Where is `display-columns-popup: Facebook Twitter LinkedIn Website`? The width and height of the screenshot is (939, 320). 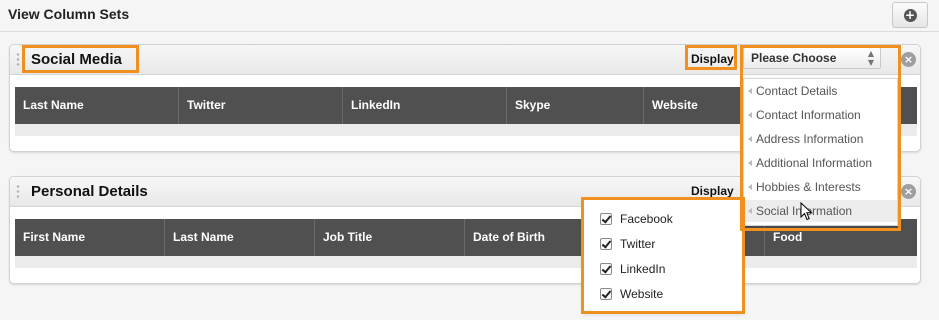 display-columns-popup: Facebook Twitter LinkedIn Website is located at coordinates (663, 255).